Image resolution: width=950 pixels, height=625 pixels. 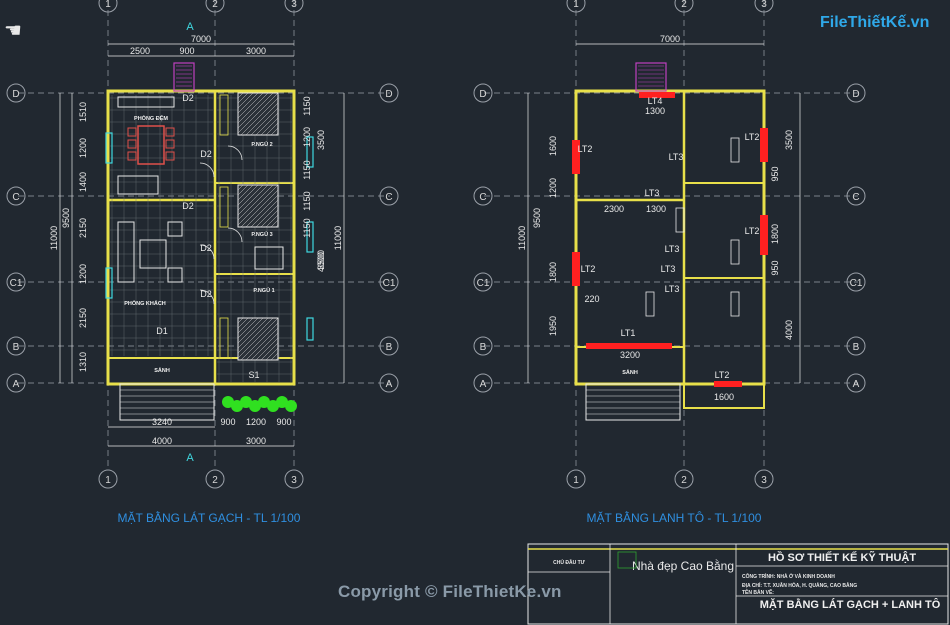 What do you see at coordinates (630, 372) in the screenshot?
I see `room2-sanh: SẢNH` at bounding box center [630, 372].